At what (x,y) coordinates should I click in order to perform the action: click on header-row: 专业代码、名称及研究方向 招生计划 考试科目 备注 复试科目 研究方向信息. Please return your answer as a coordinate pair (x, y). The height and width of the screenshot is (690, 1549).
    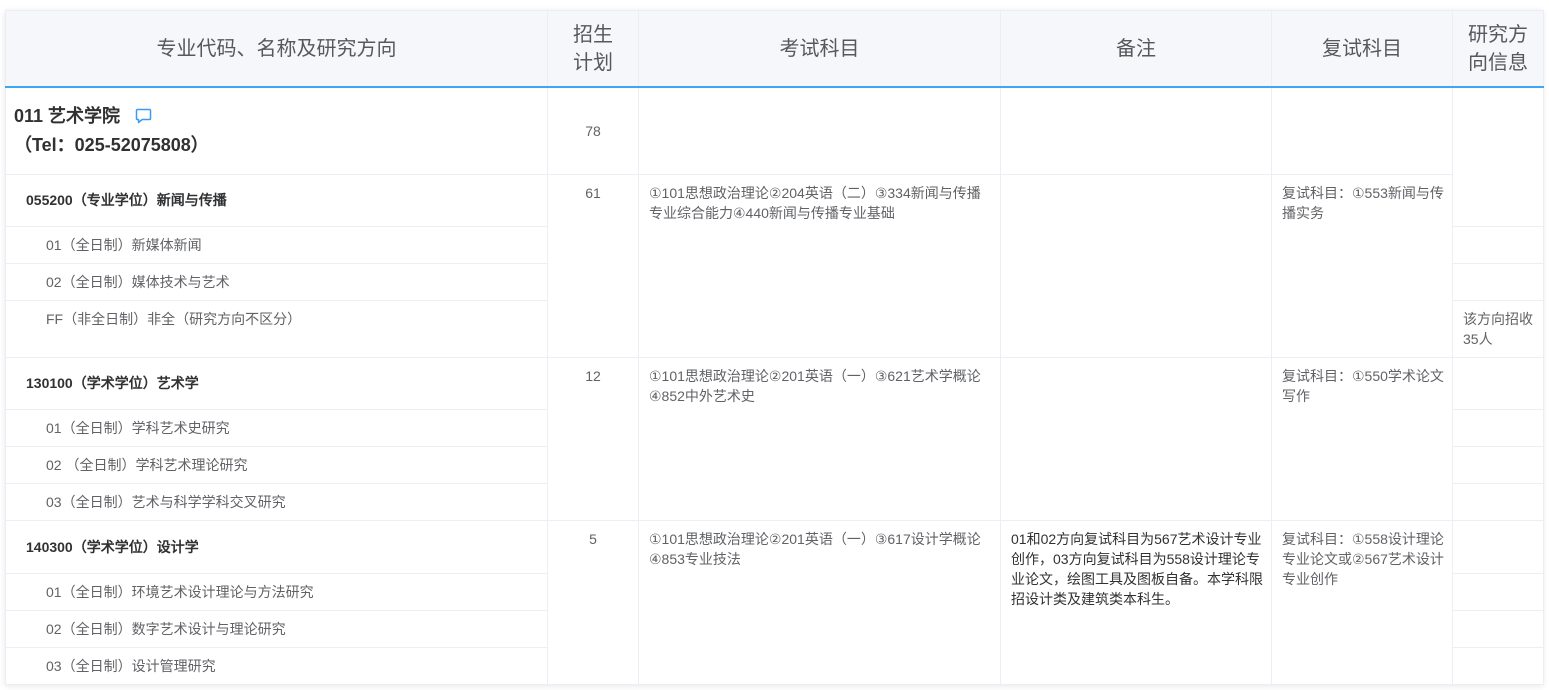
    Looking at the image, I should click on (774, 49).